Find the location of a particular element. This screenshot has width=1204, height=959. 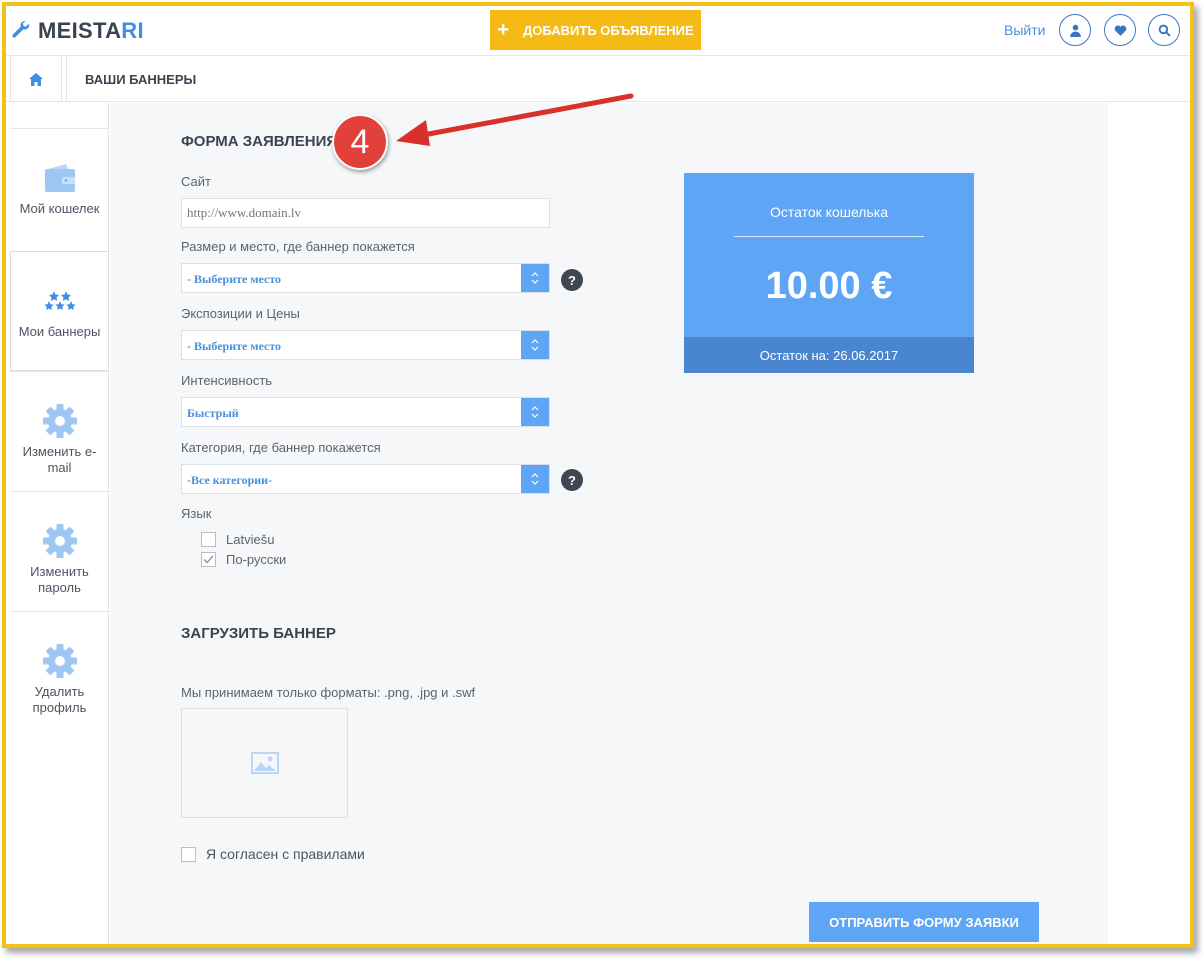

home-button is located at coordinates (36, 79).